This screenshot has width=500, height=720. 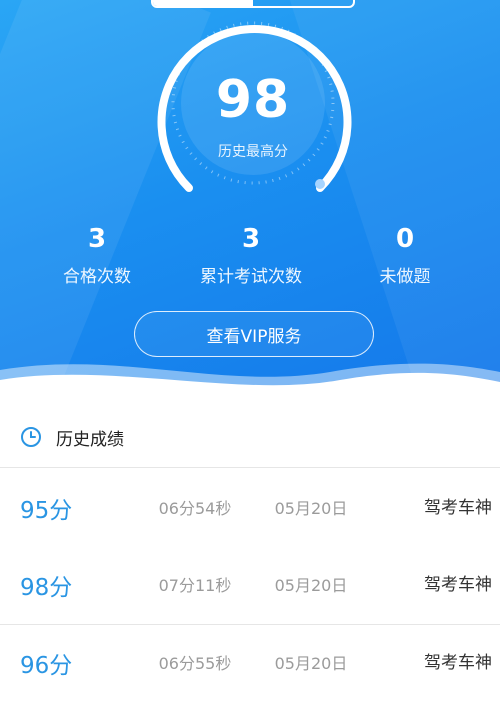 What do you see at coordinates (250, 437) in the screenshot?
I see `history-header: 历史成绩` at bounding box center [250, 437].